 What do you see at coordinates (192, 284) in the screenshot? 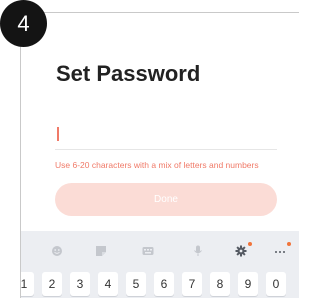
I see `key-7: 7` at bounding box center [192, 284].